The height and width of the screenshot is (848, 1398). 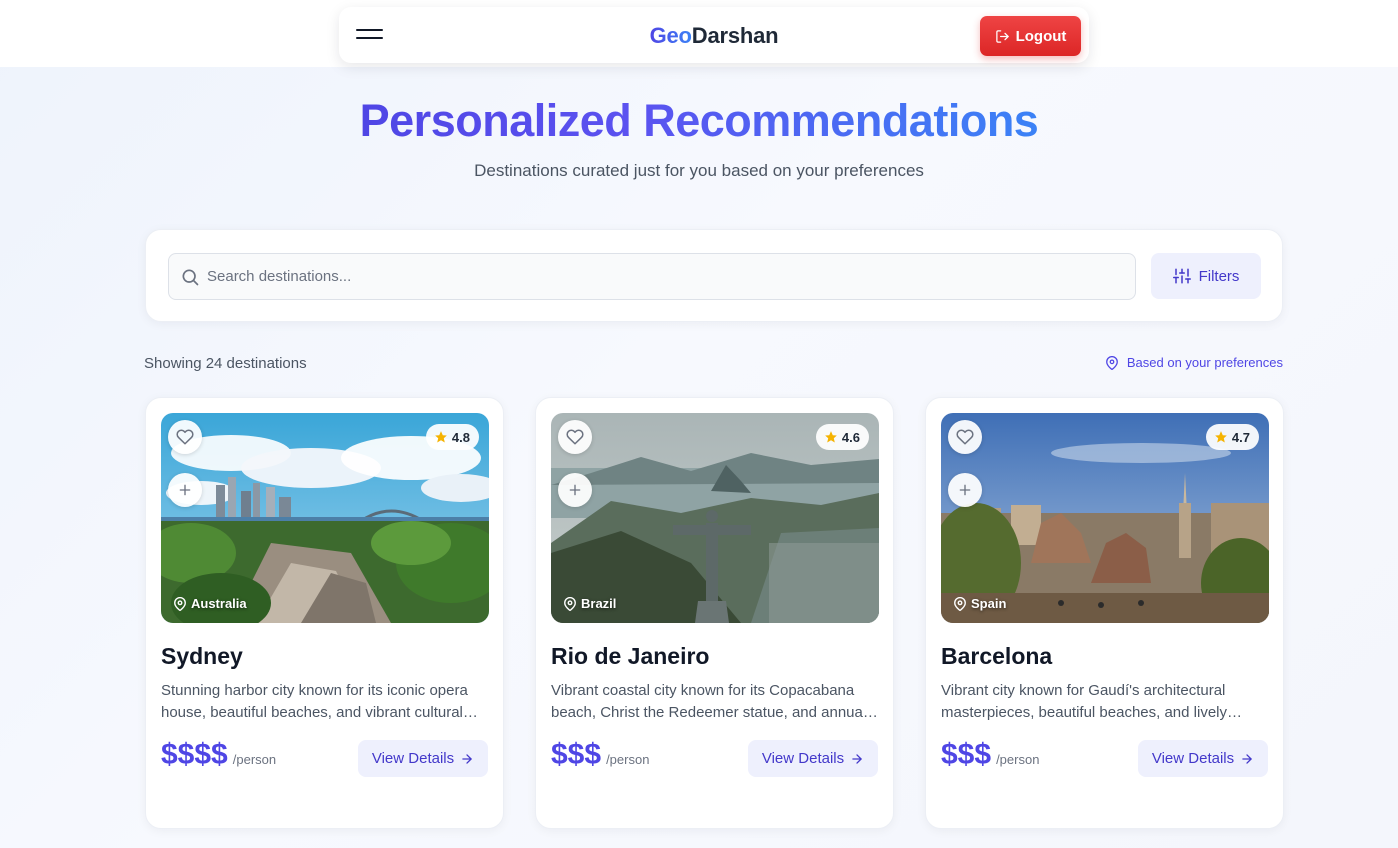 What do you see at coordinates (715, 518) in the screenshot?
I see `destination-image: 4.6 Brazil` at bounding box center [715, 518].